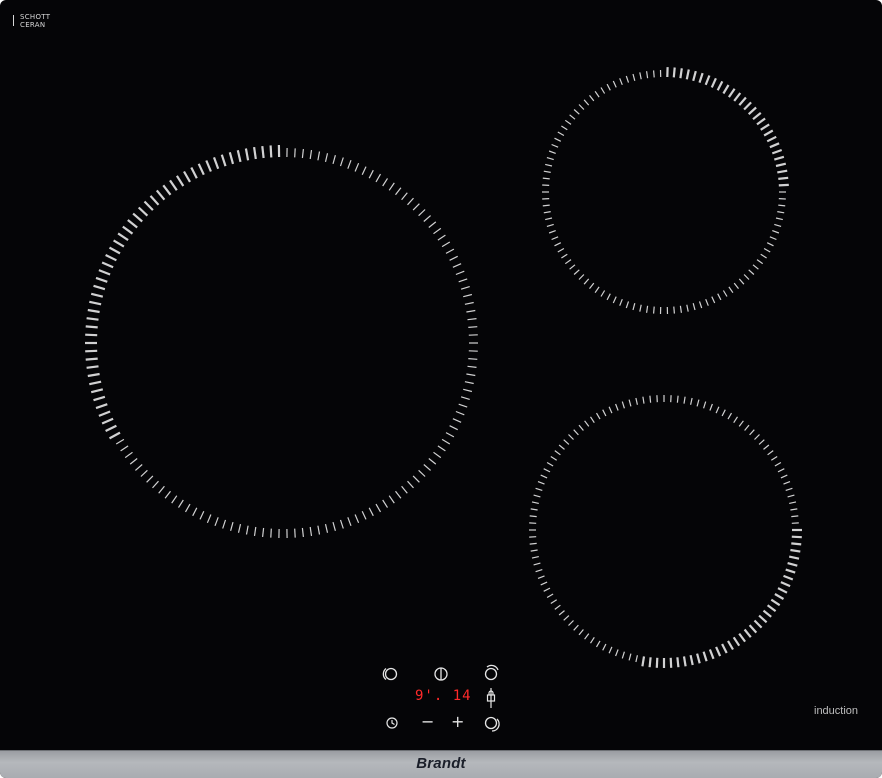 The height and width of the screenshot is (778, 882). Describe the element at coordinates (441, 674) in the screenshot. I see `power-icon` at that location.